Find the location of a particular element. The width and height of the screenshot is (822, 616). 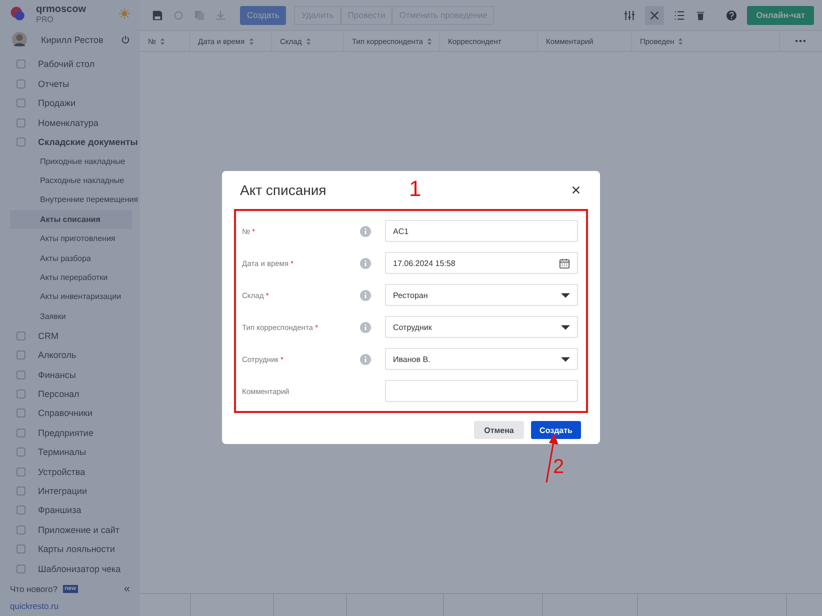

sidebar-subitem: Внутренние перемещения is located at coordinates (70, 200).